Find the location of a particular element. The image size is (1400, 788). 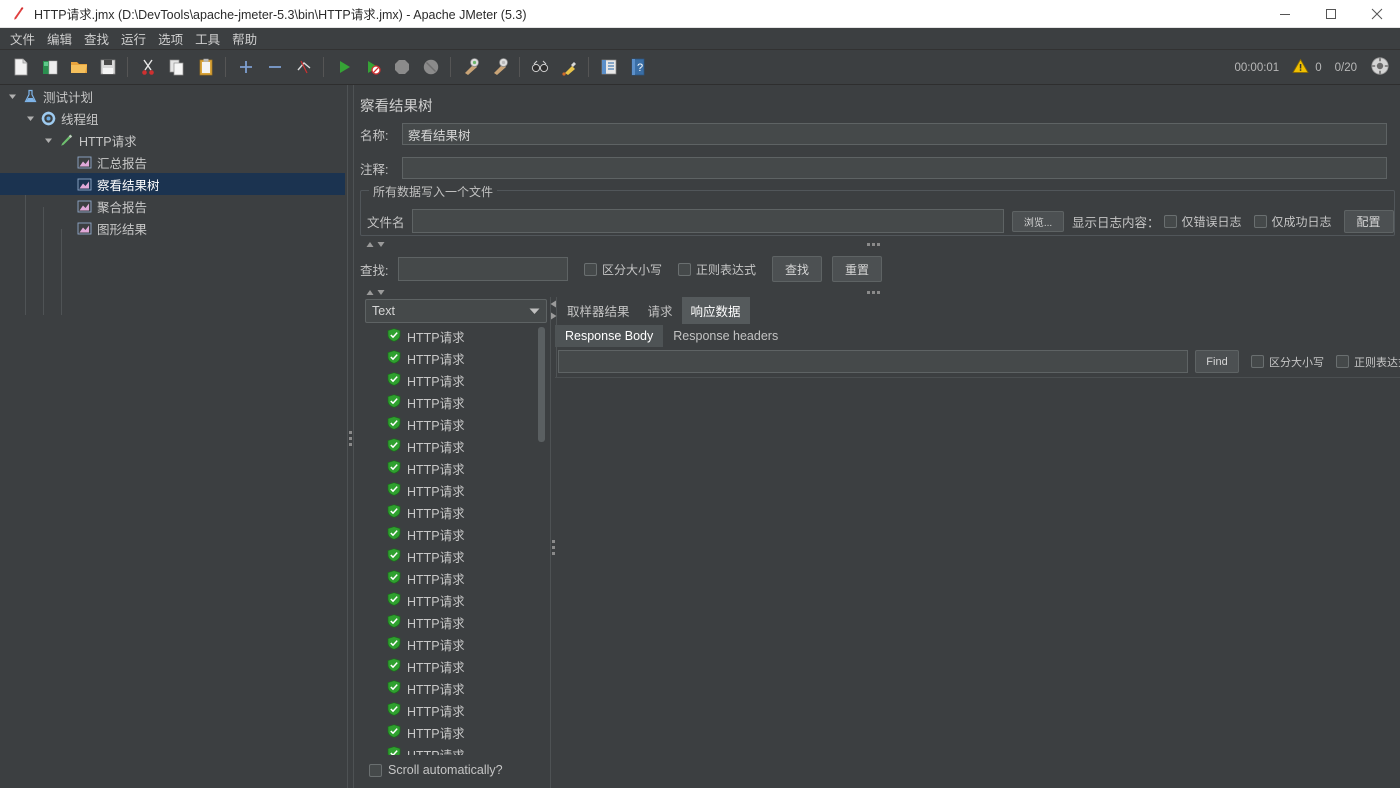

filename-input is located at coordinates (708, 221).